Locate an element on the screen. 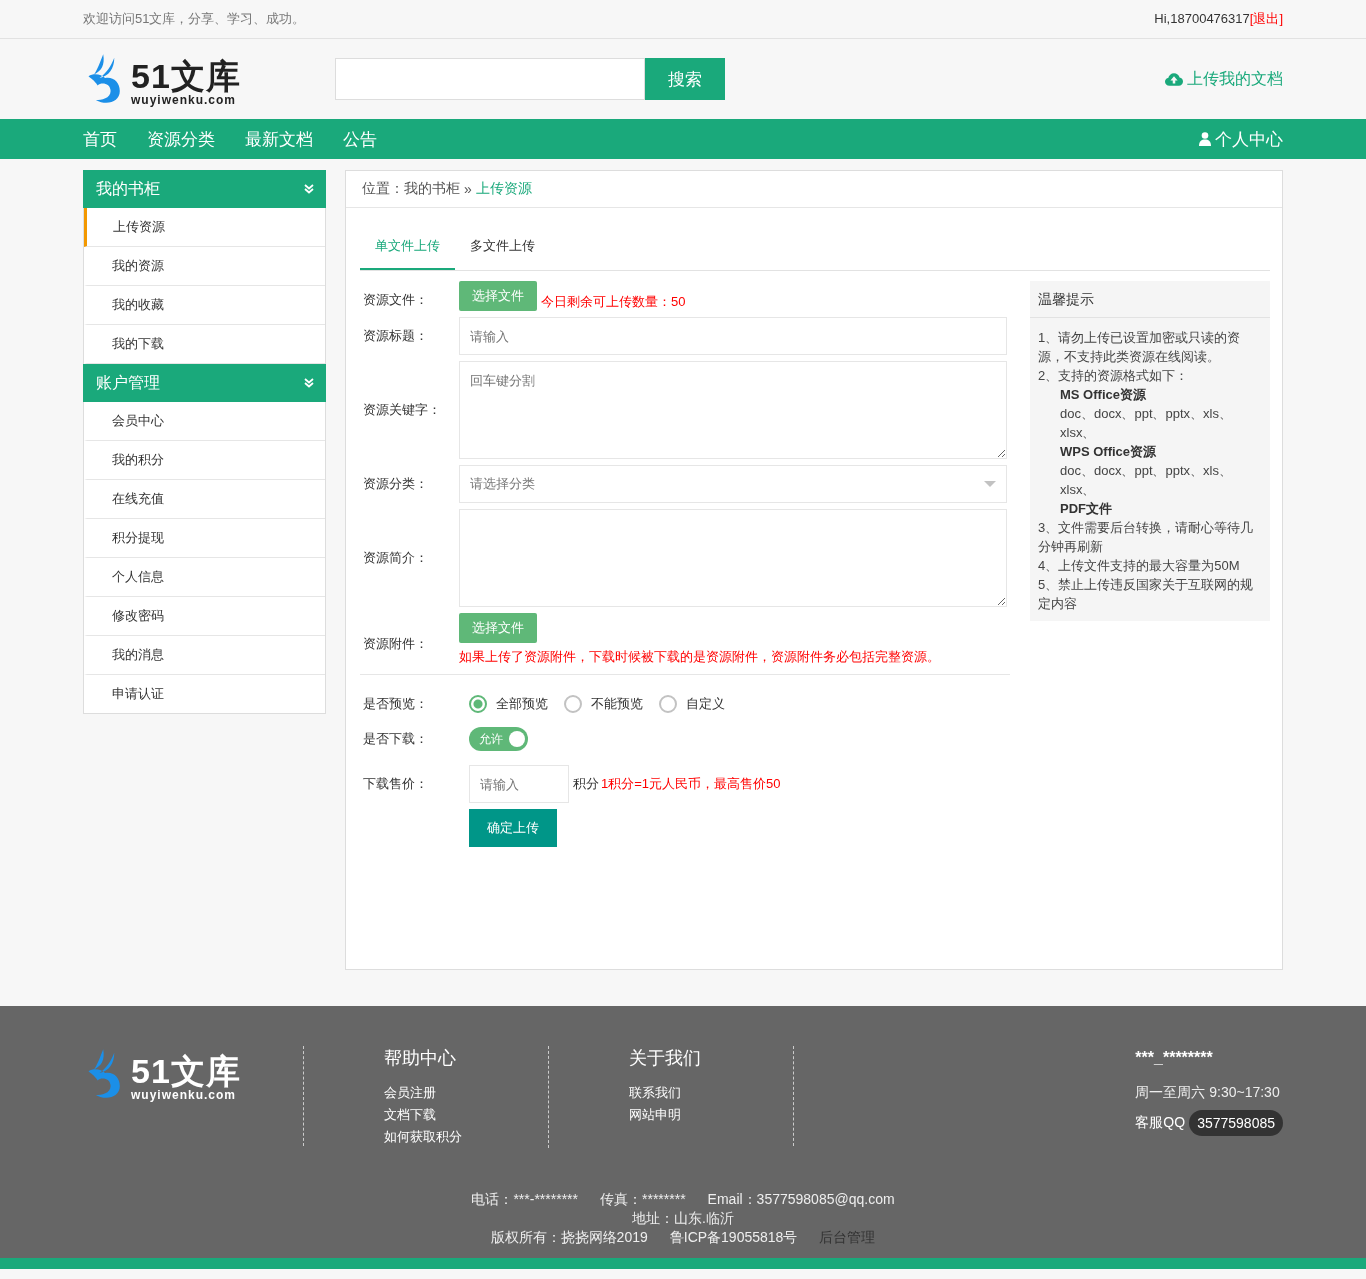 The height and width of the screenshot is (1279, 1366). title-input: 请输入 is located at coordinates (733, 336).